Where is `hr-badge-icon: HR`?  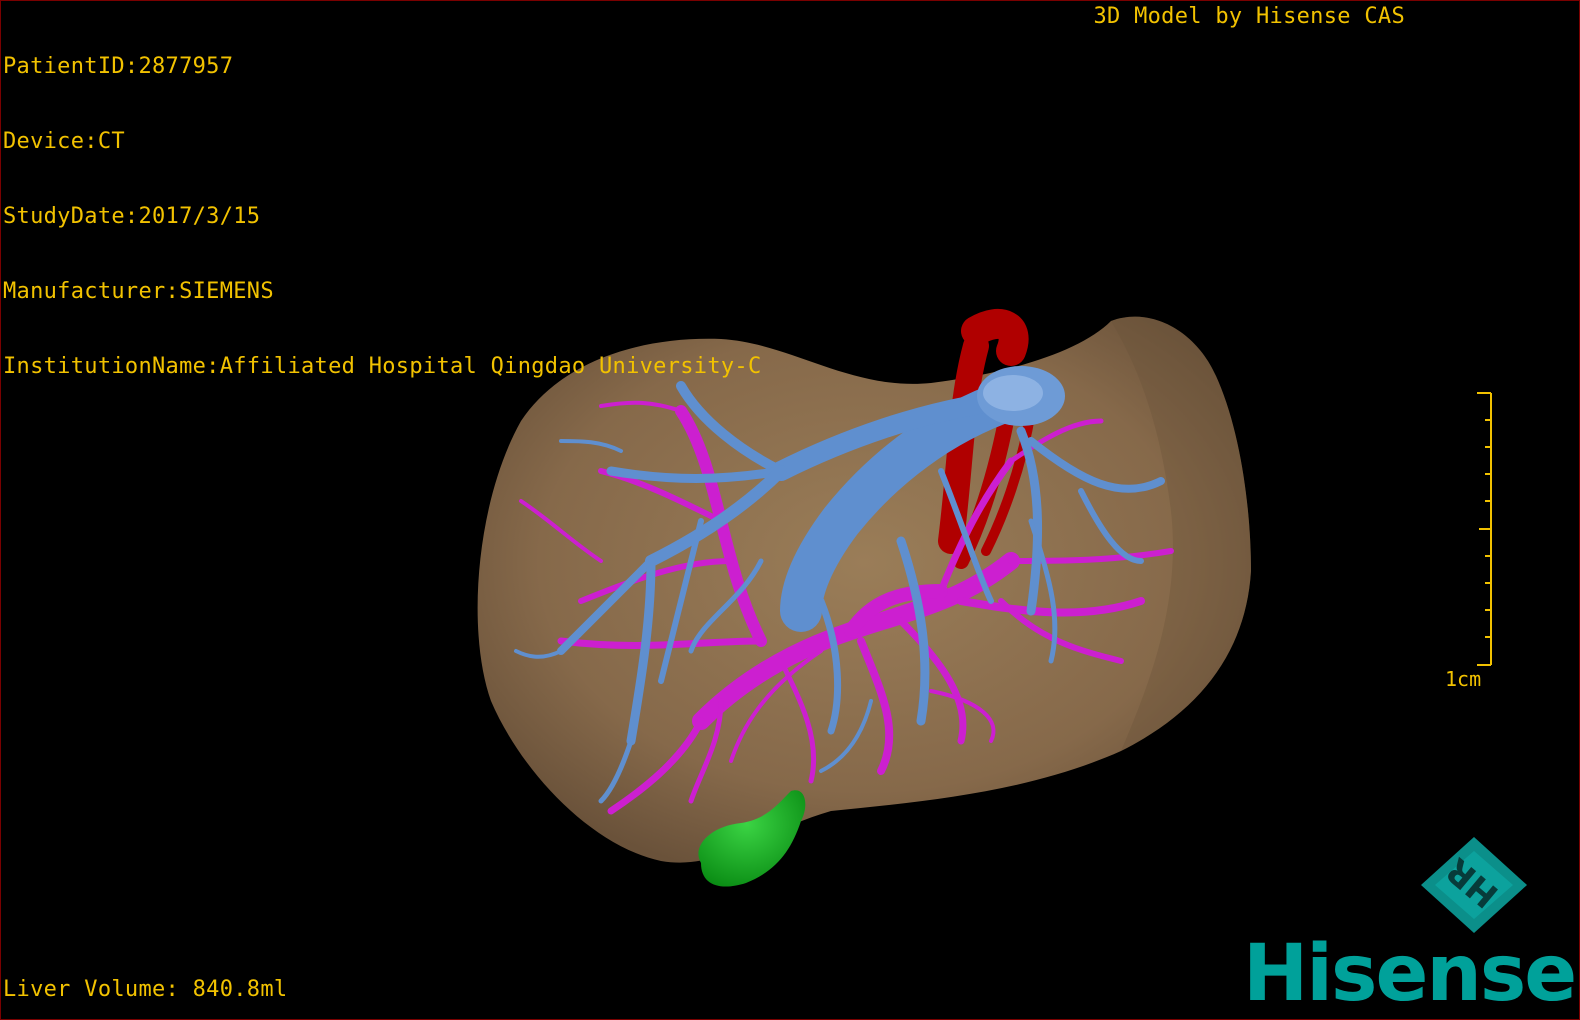
hr-badge-icon: HR is located at coordinates (1474, 885).